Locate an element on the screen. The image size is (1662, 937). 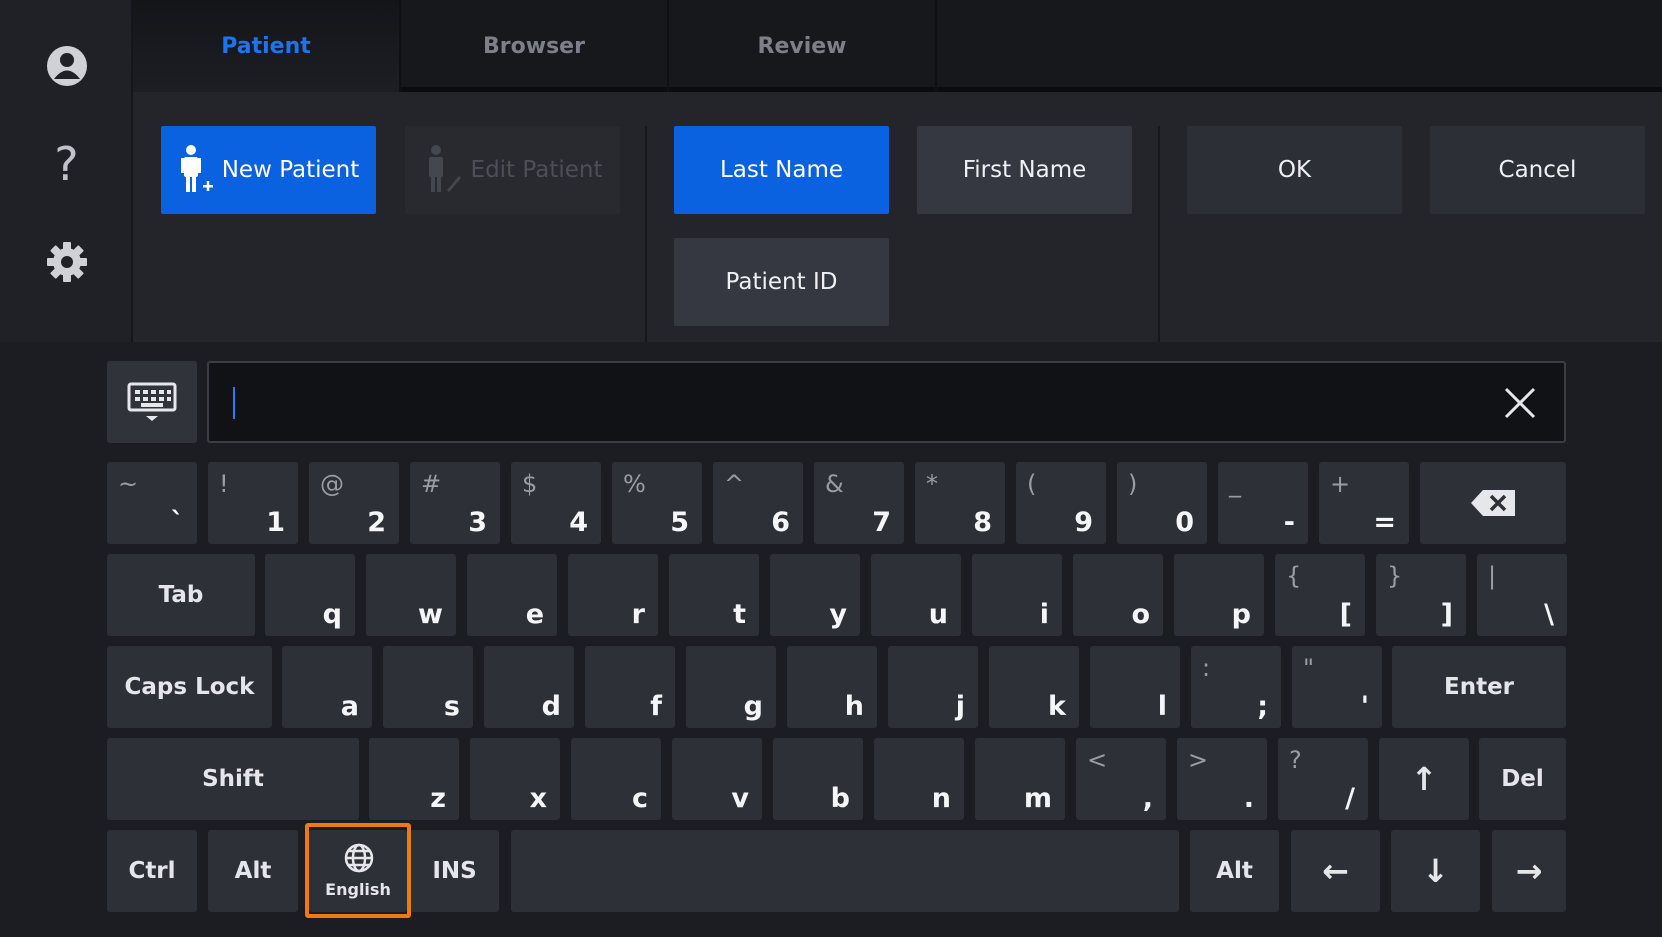
key-row4-2: c is located at coordinates (616, 779).